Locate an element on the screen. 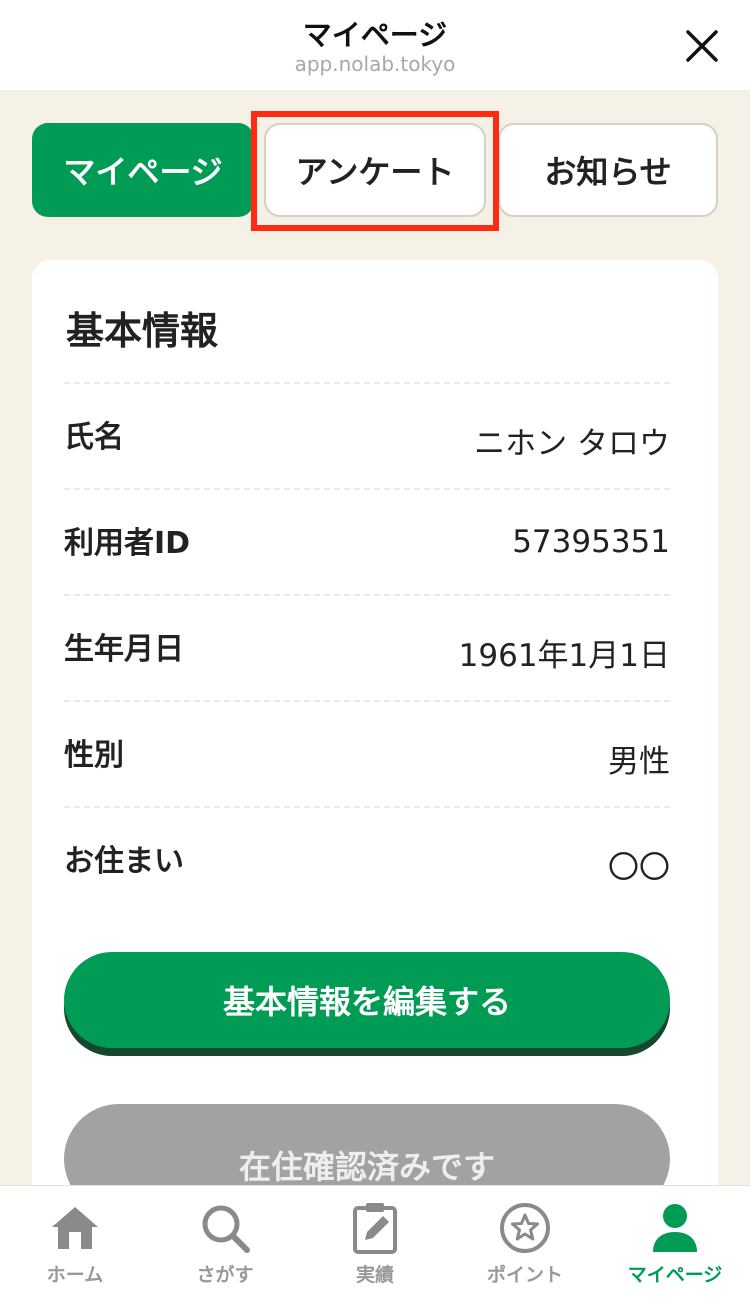 This screenshot has width=750, height=1298. row-label: お住まい is located at coordinates (124, 861).